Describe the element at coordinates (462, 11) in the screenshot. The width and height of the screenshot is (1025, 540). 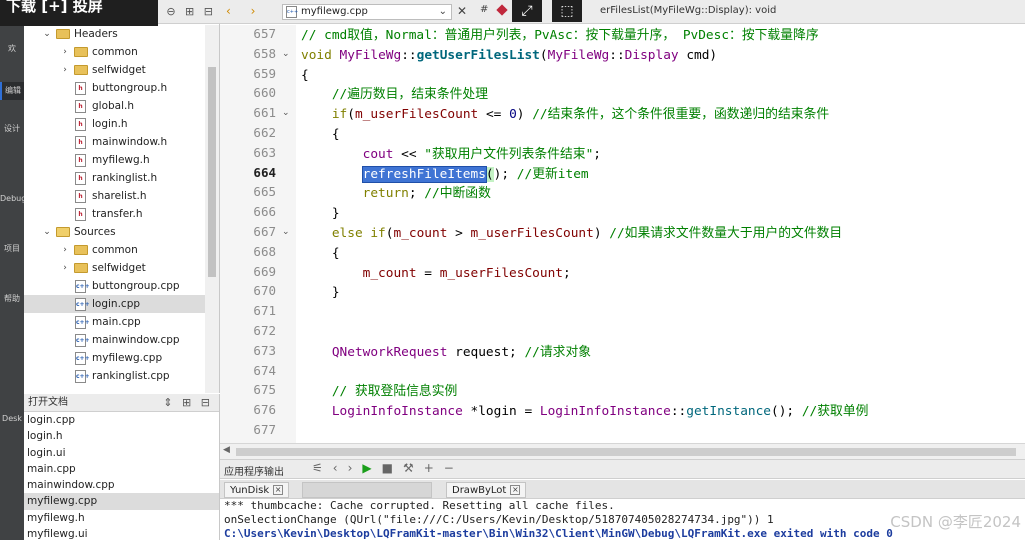
I see `close-document-icon: ✕` at that location.